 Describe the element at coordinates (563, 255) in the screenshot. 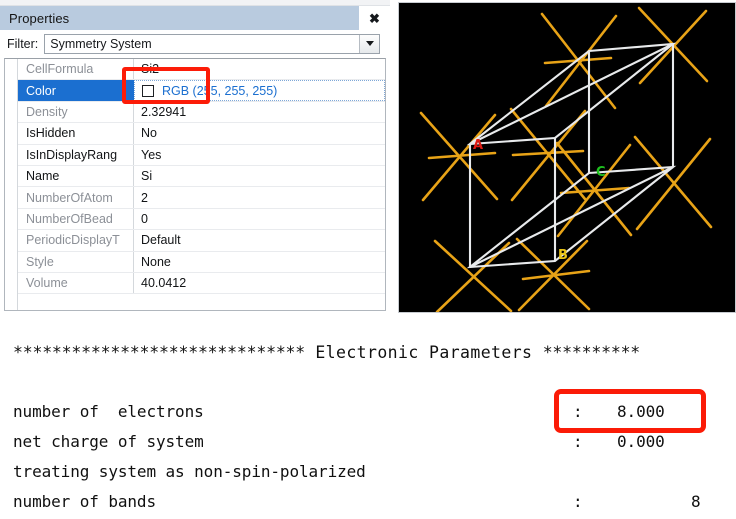

I see `axis-label-b: B` at that location.